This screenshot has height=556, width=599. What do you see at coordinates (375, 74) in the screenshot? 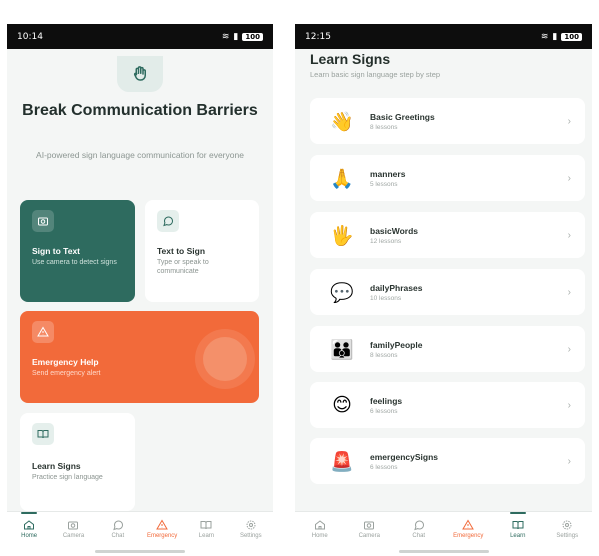
I see `page-subtitle: Learn basic sign language step by step` at bounding box center [375, 74].